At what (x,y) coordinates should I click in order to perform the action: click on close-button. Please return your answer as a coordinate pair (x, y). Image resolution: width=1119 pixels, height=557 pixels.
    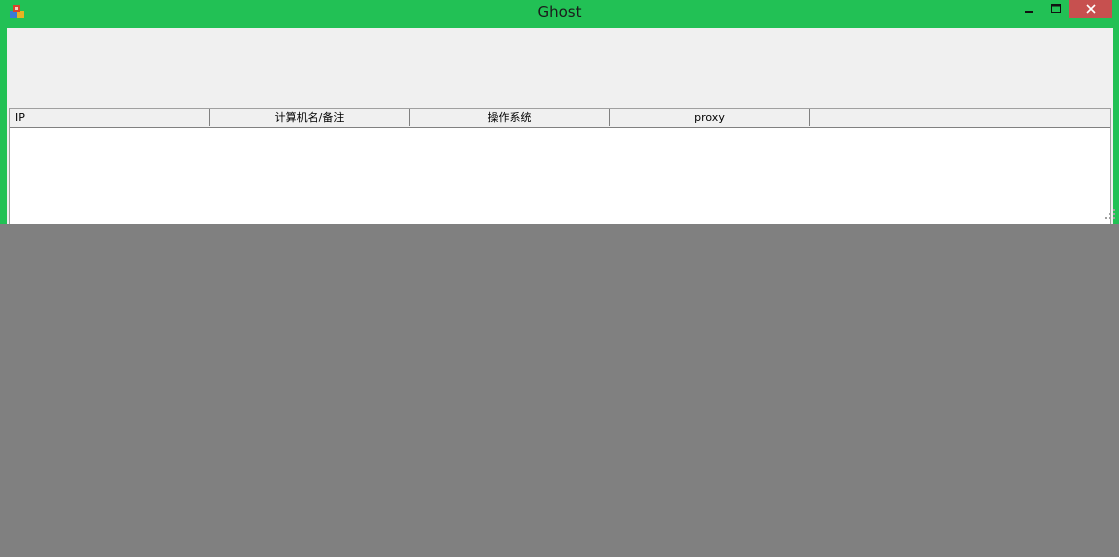
    Looking at the image, I should click on (1090, 9).